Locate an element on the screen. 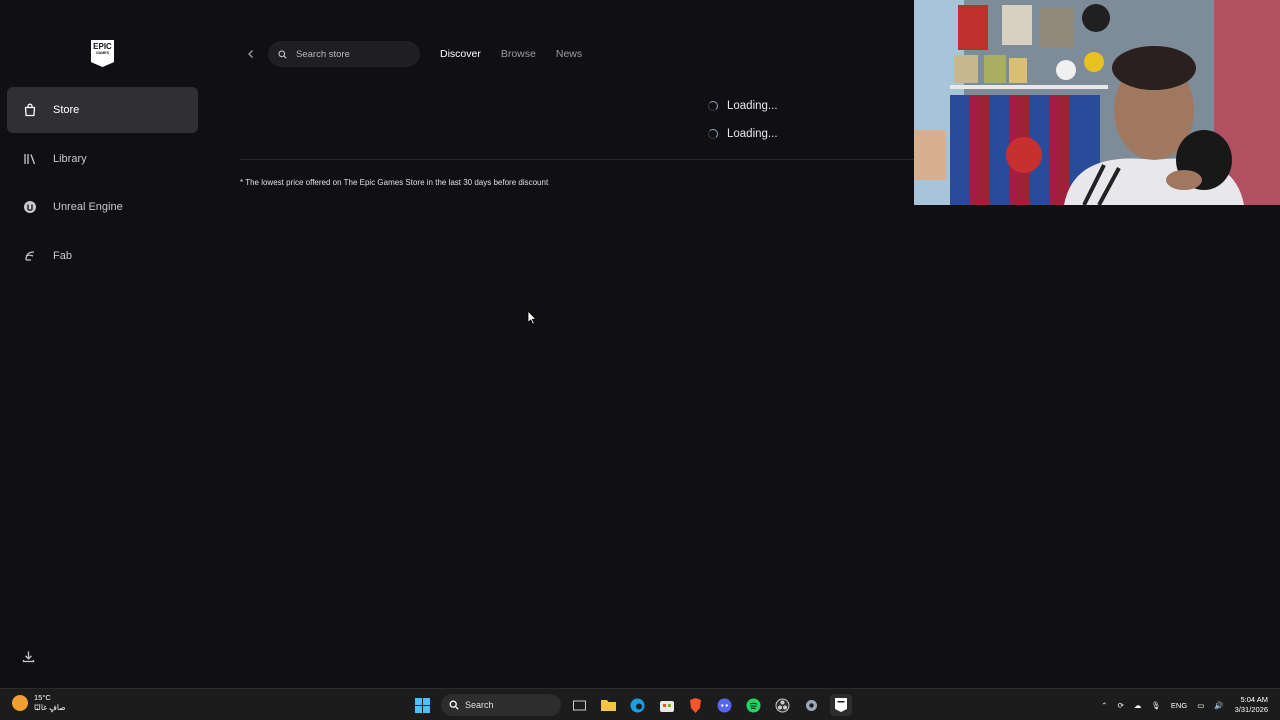 Image resolution: width=1280 pixels, height=720 pixels. system-tray: ⌃ ⟳ ☁ 🎙 ENG ▭ 🔊 5:04 AM 3/31/2026 is located at coordinates (1182, 705).